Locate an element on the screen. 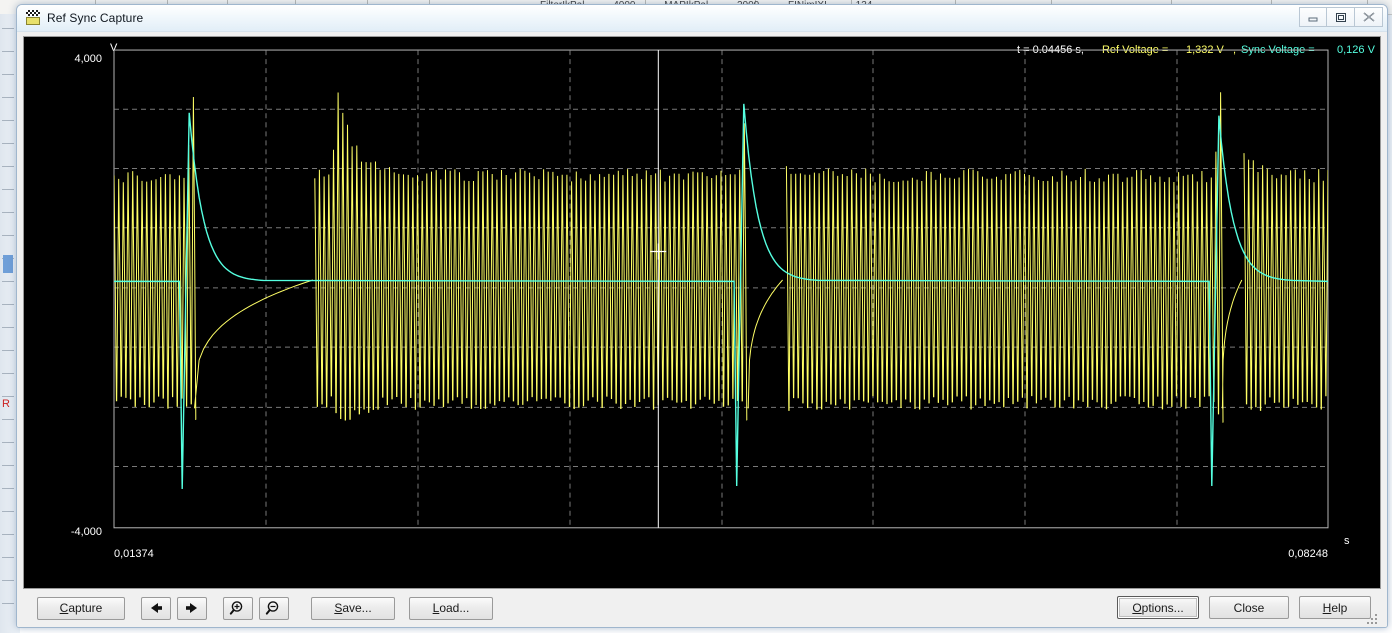  minimize-icon is located at coordinates (1313, 17).